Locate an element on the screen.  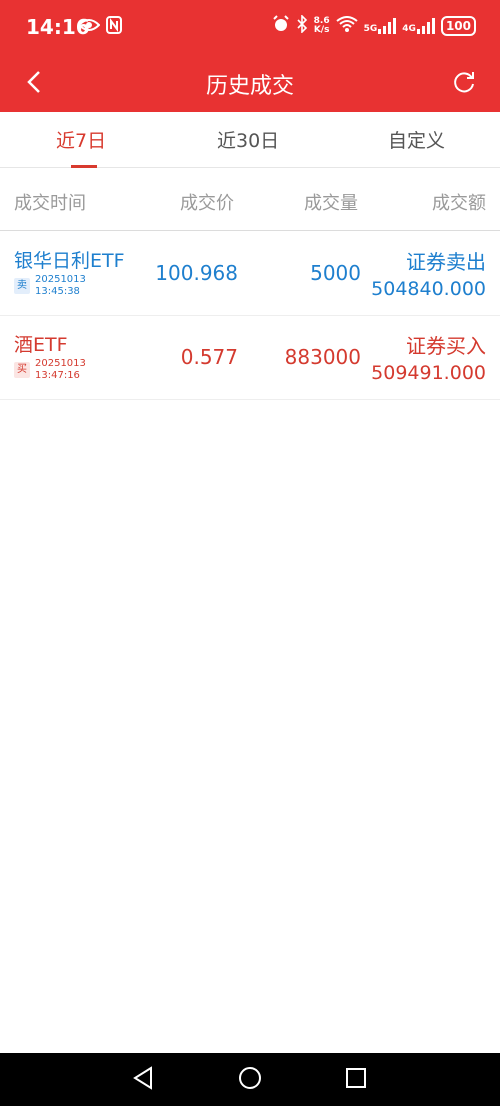
trade-datetime: 20251013 13:47:16 is located at coordinates (60, 370).